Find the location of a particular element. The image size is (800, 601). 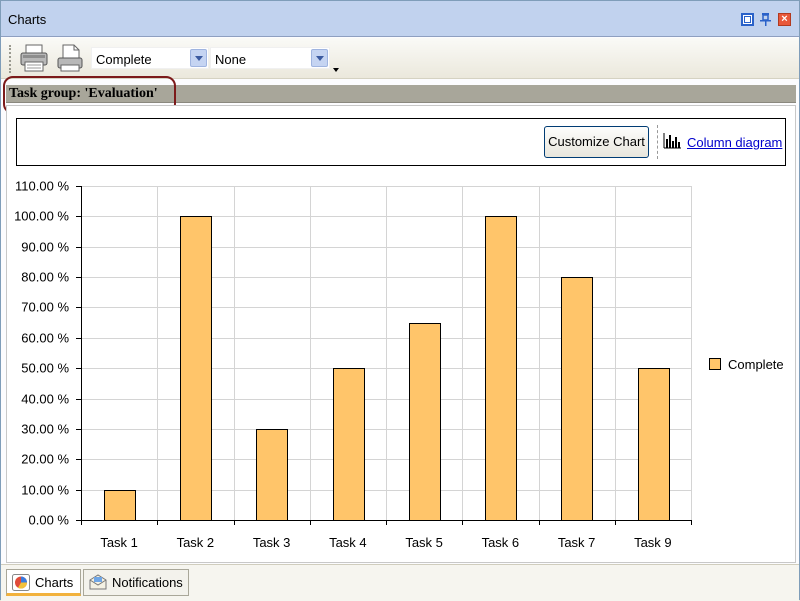

chart-pie-icon is located at coordinates (21, 582).